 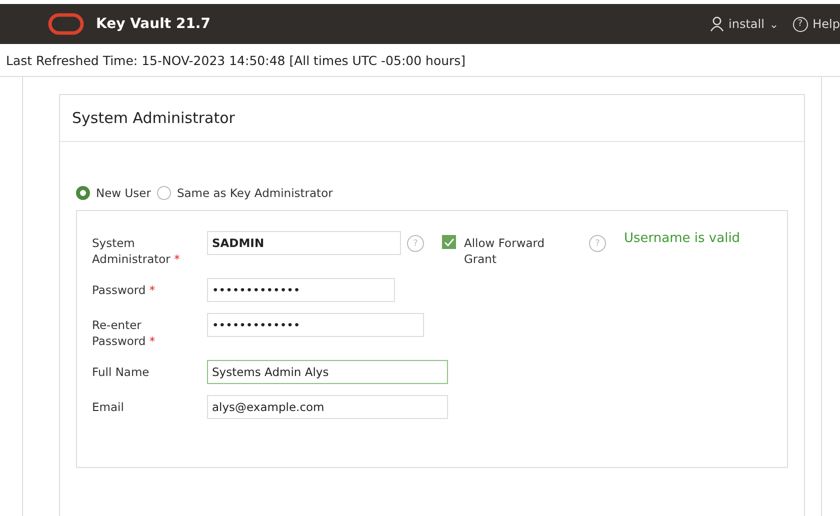 I want to click on check-icon, so click(x=449, y=242).